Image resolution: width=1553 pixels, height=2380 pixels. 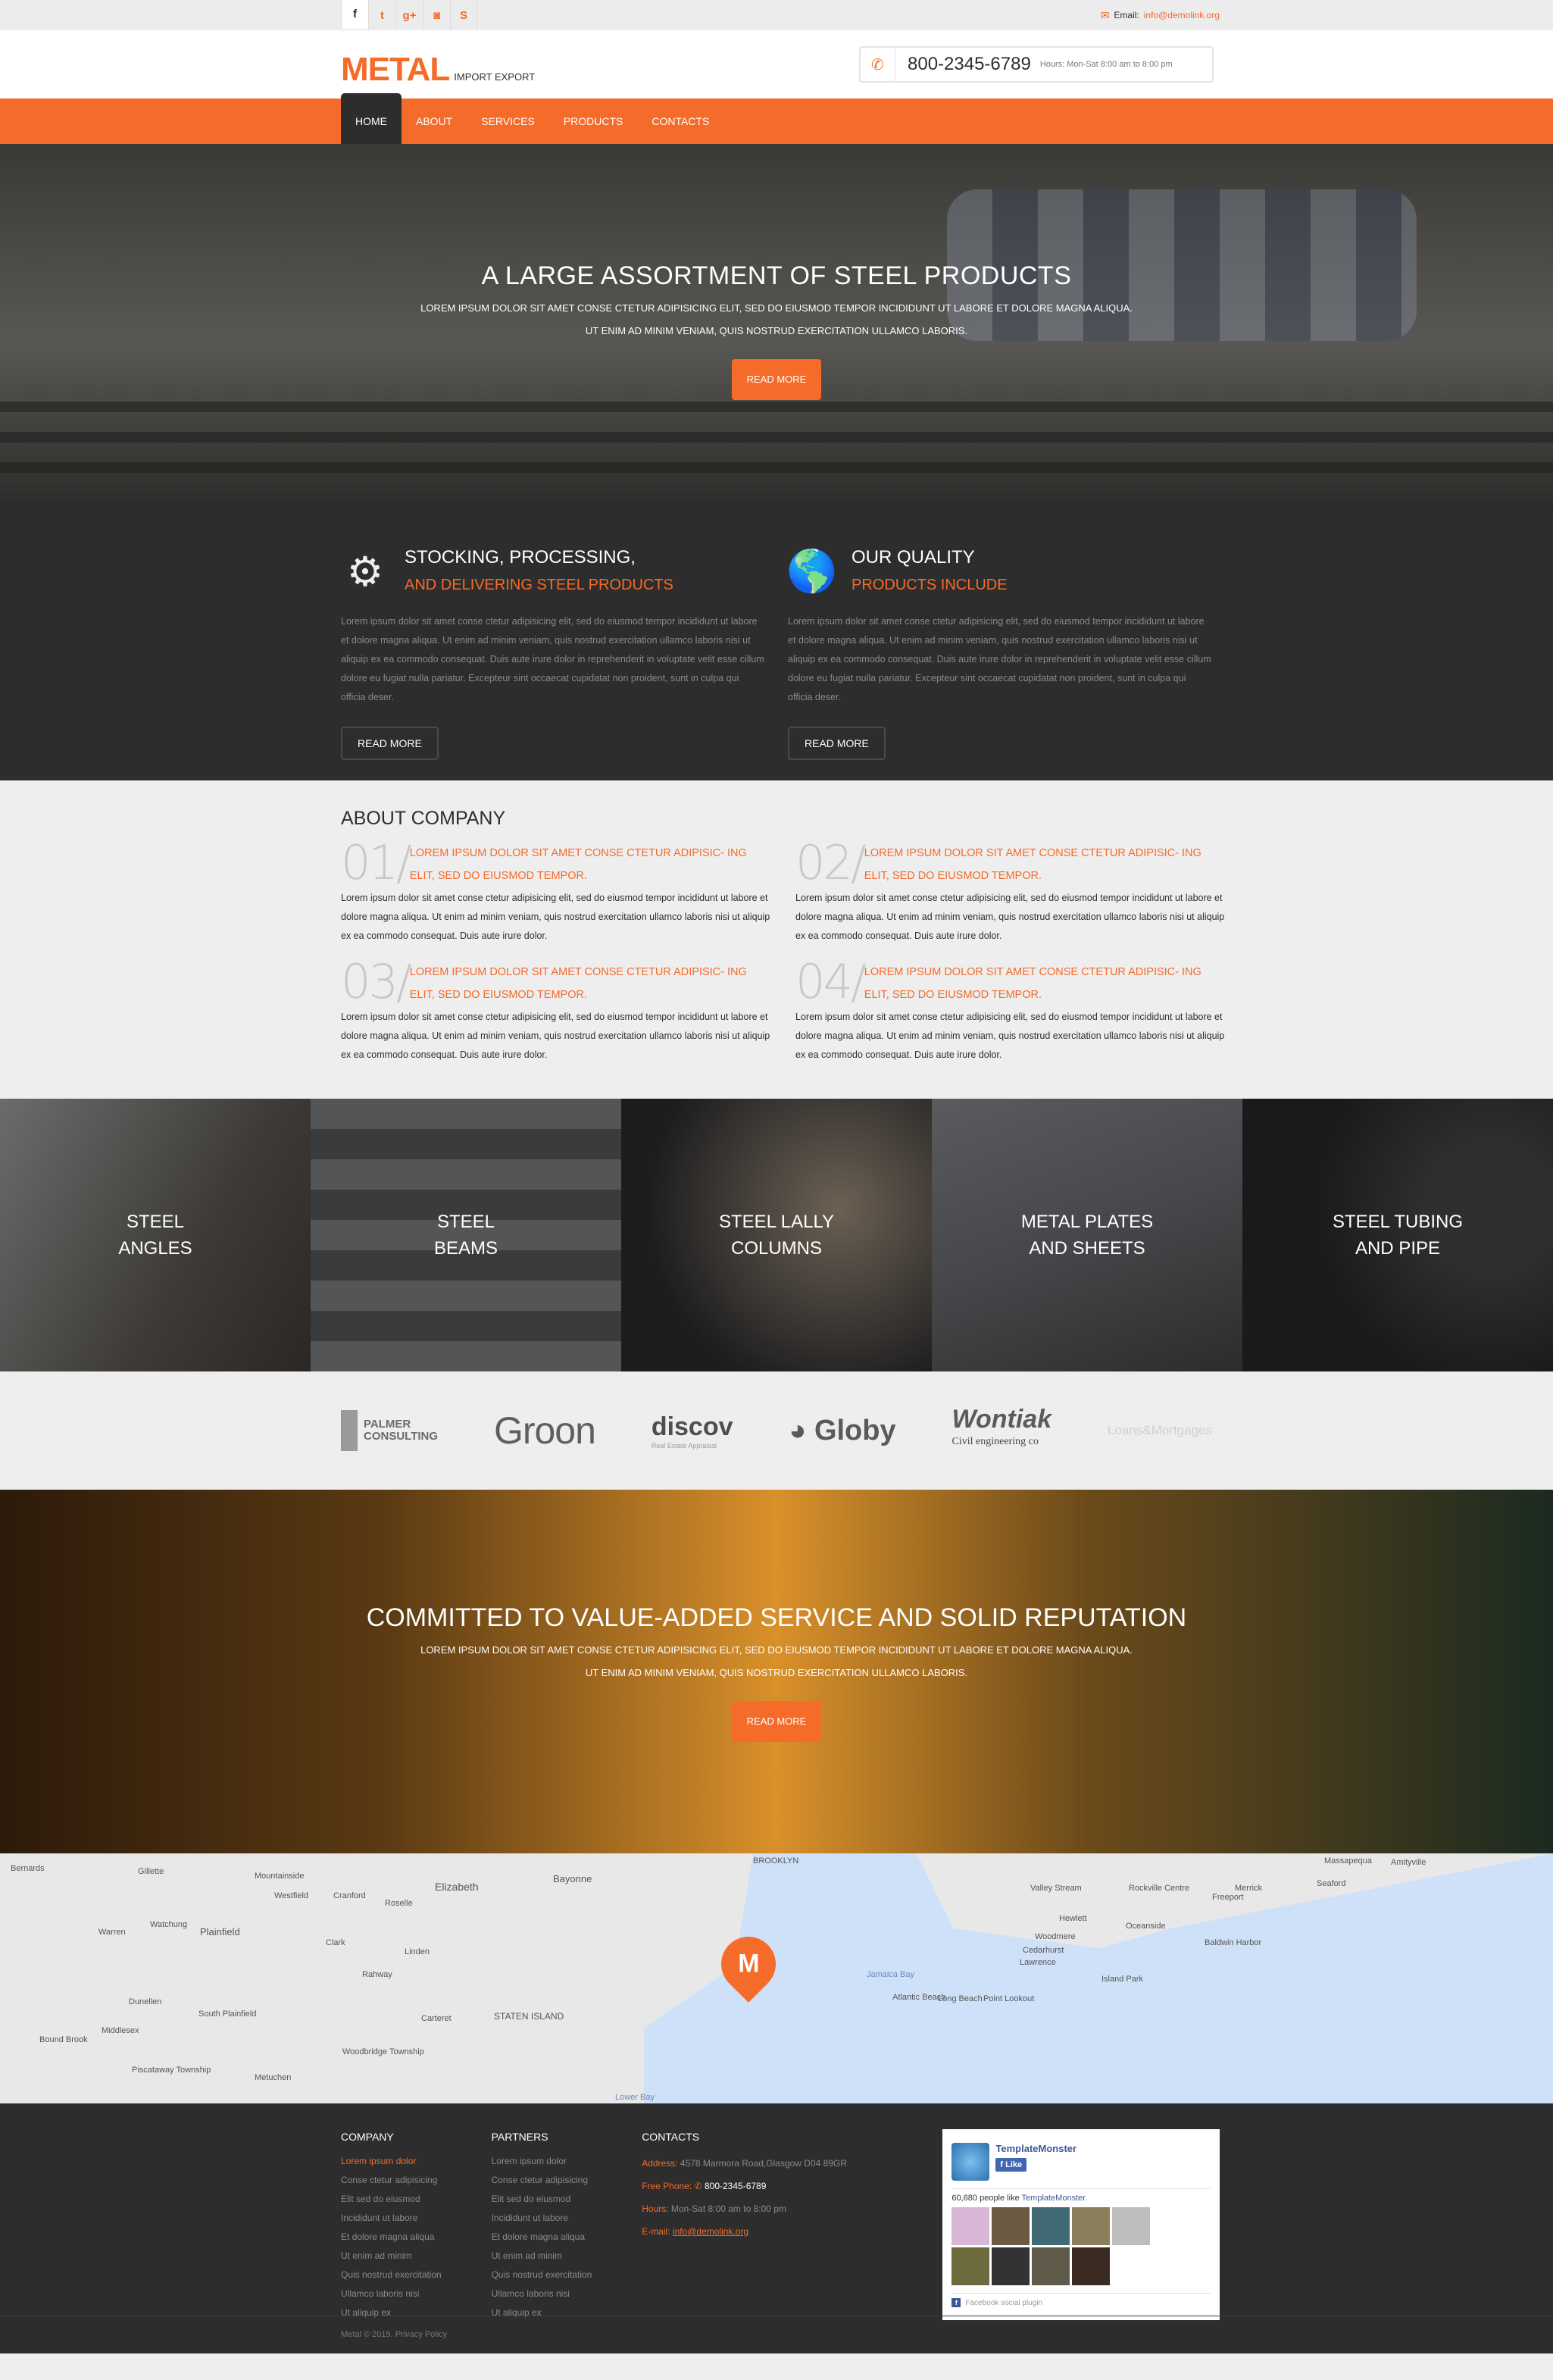 What do you see at coordinates (970, 64) in the screenshot?
I see `header-phone: 800-2345-6789` at bounding box center [970, 64].